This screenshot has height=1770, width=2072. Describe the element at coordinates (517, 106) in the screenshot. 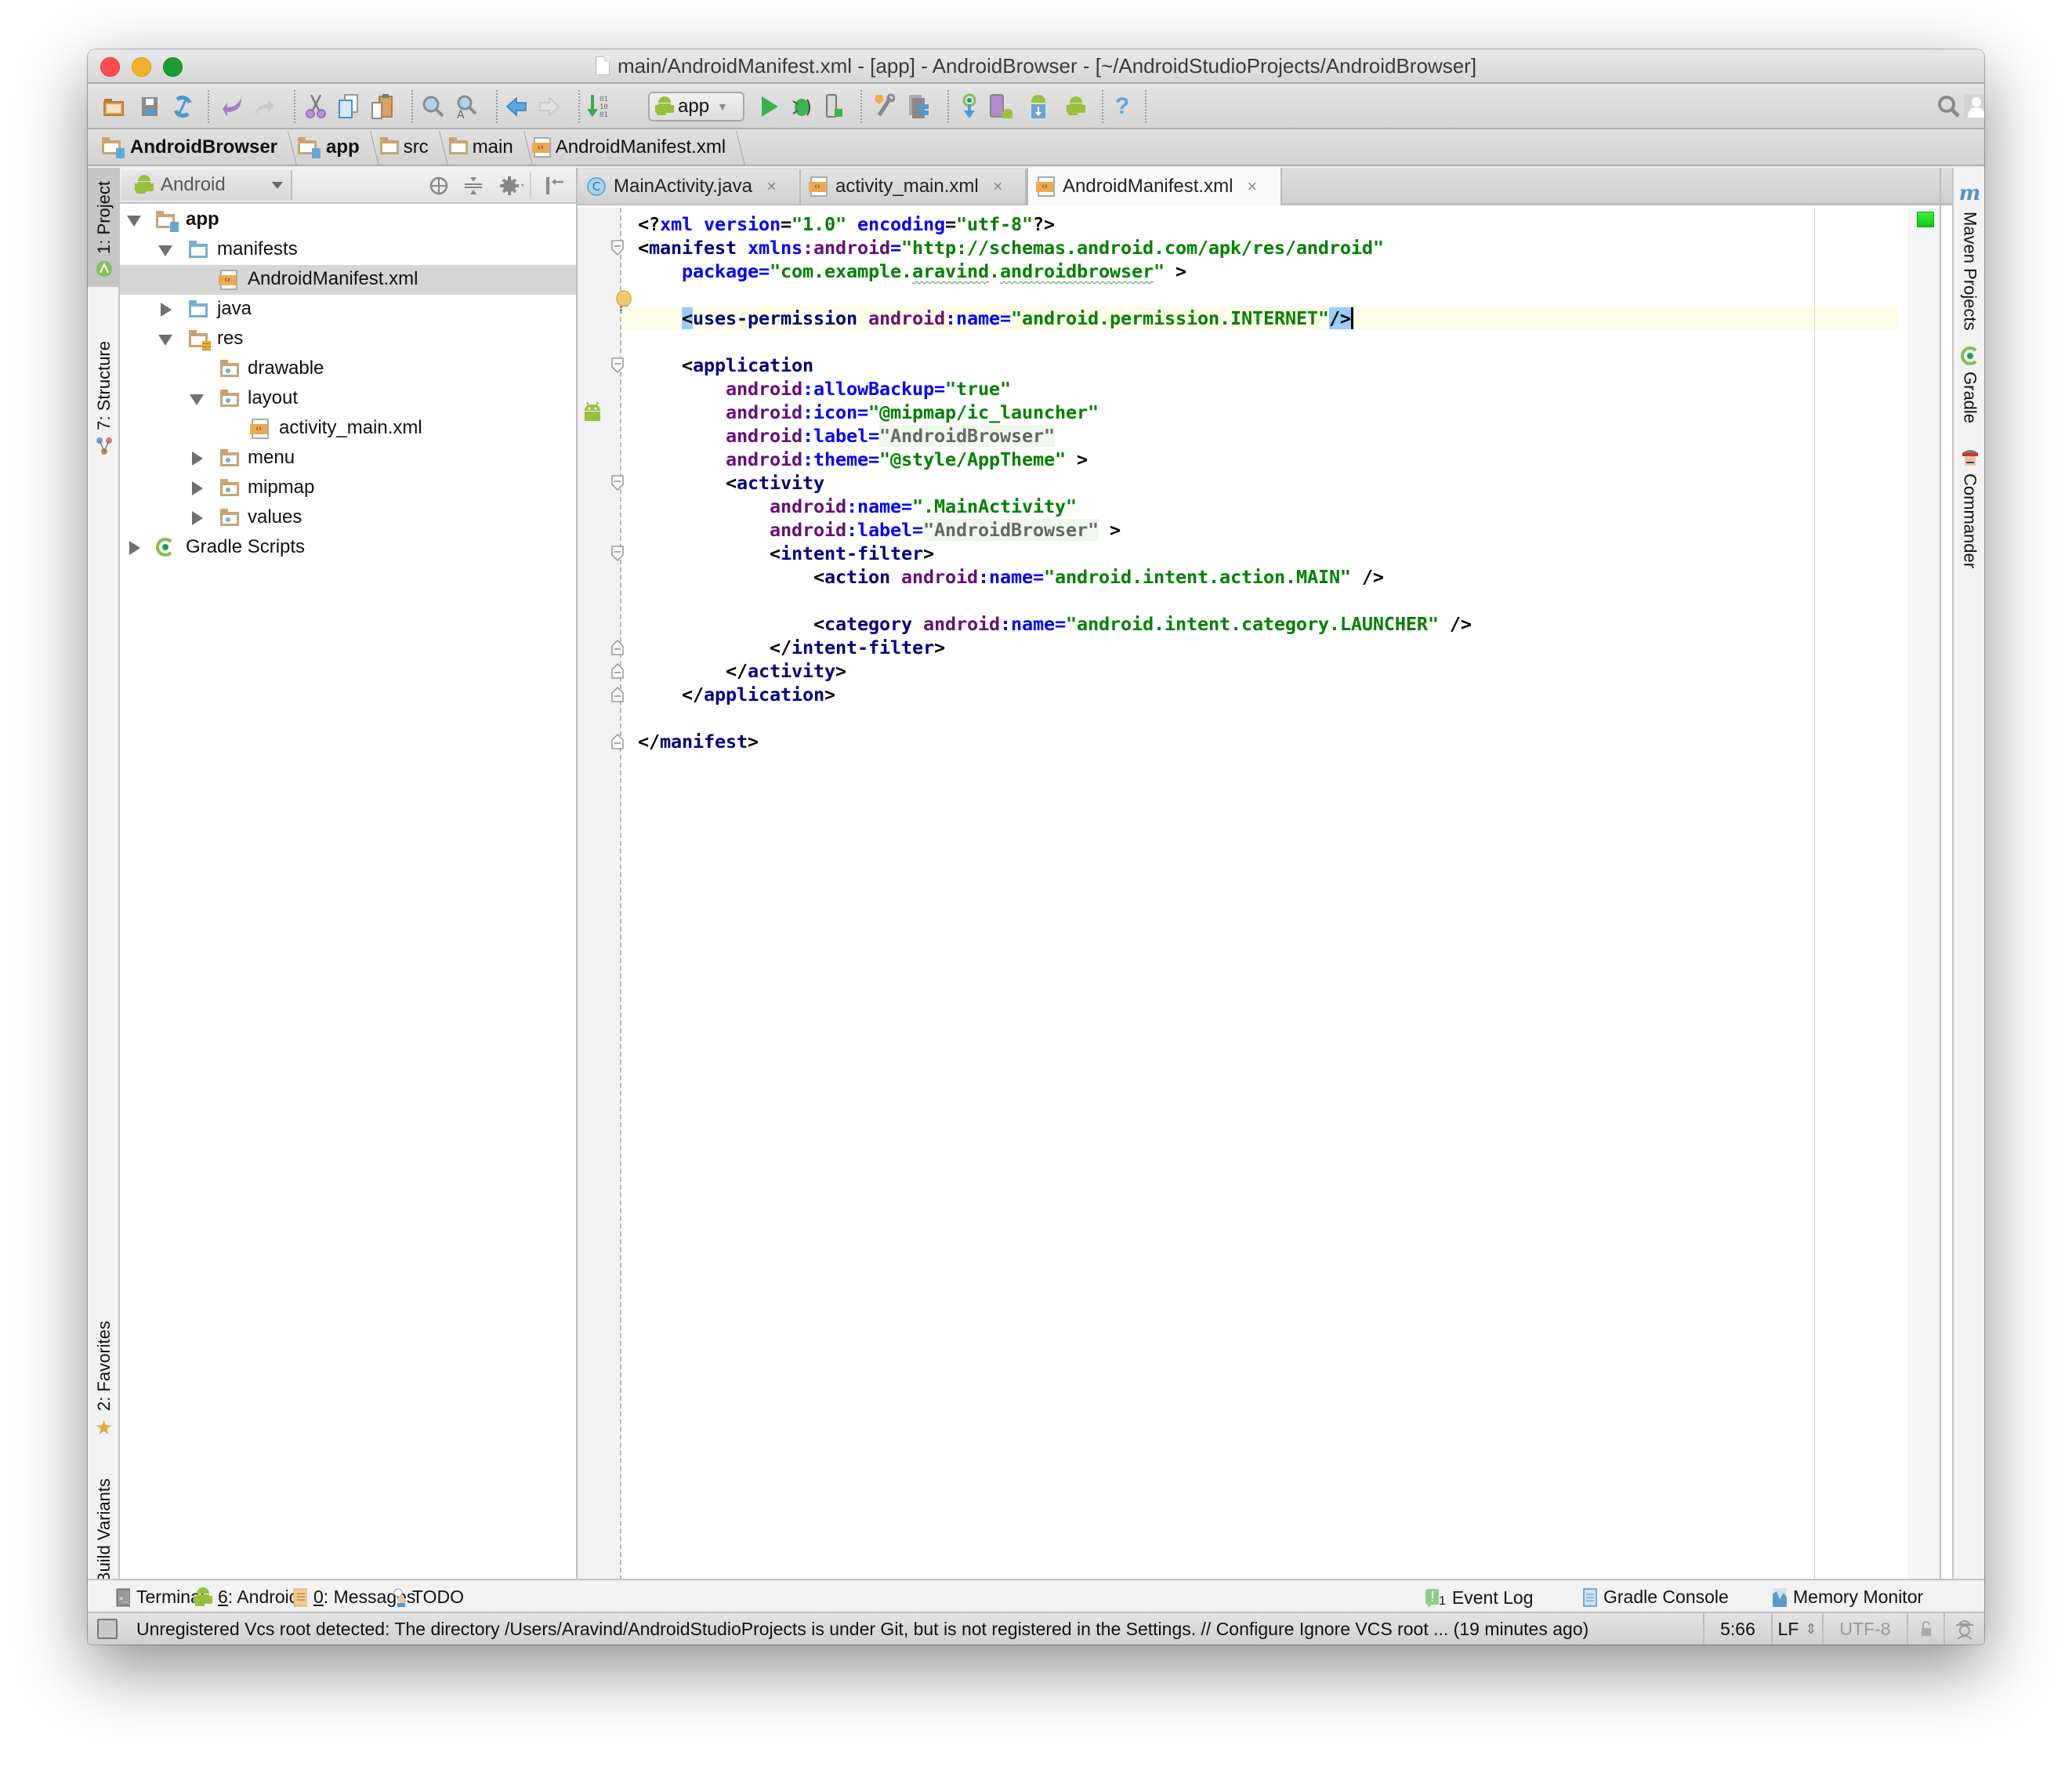

I see `back-icon` at that location.